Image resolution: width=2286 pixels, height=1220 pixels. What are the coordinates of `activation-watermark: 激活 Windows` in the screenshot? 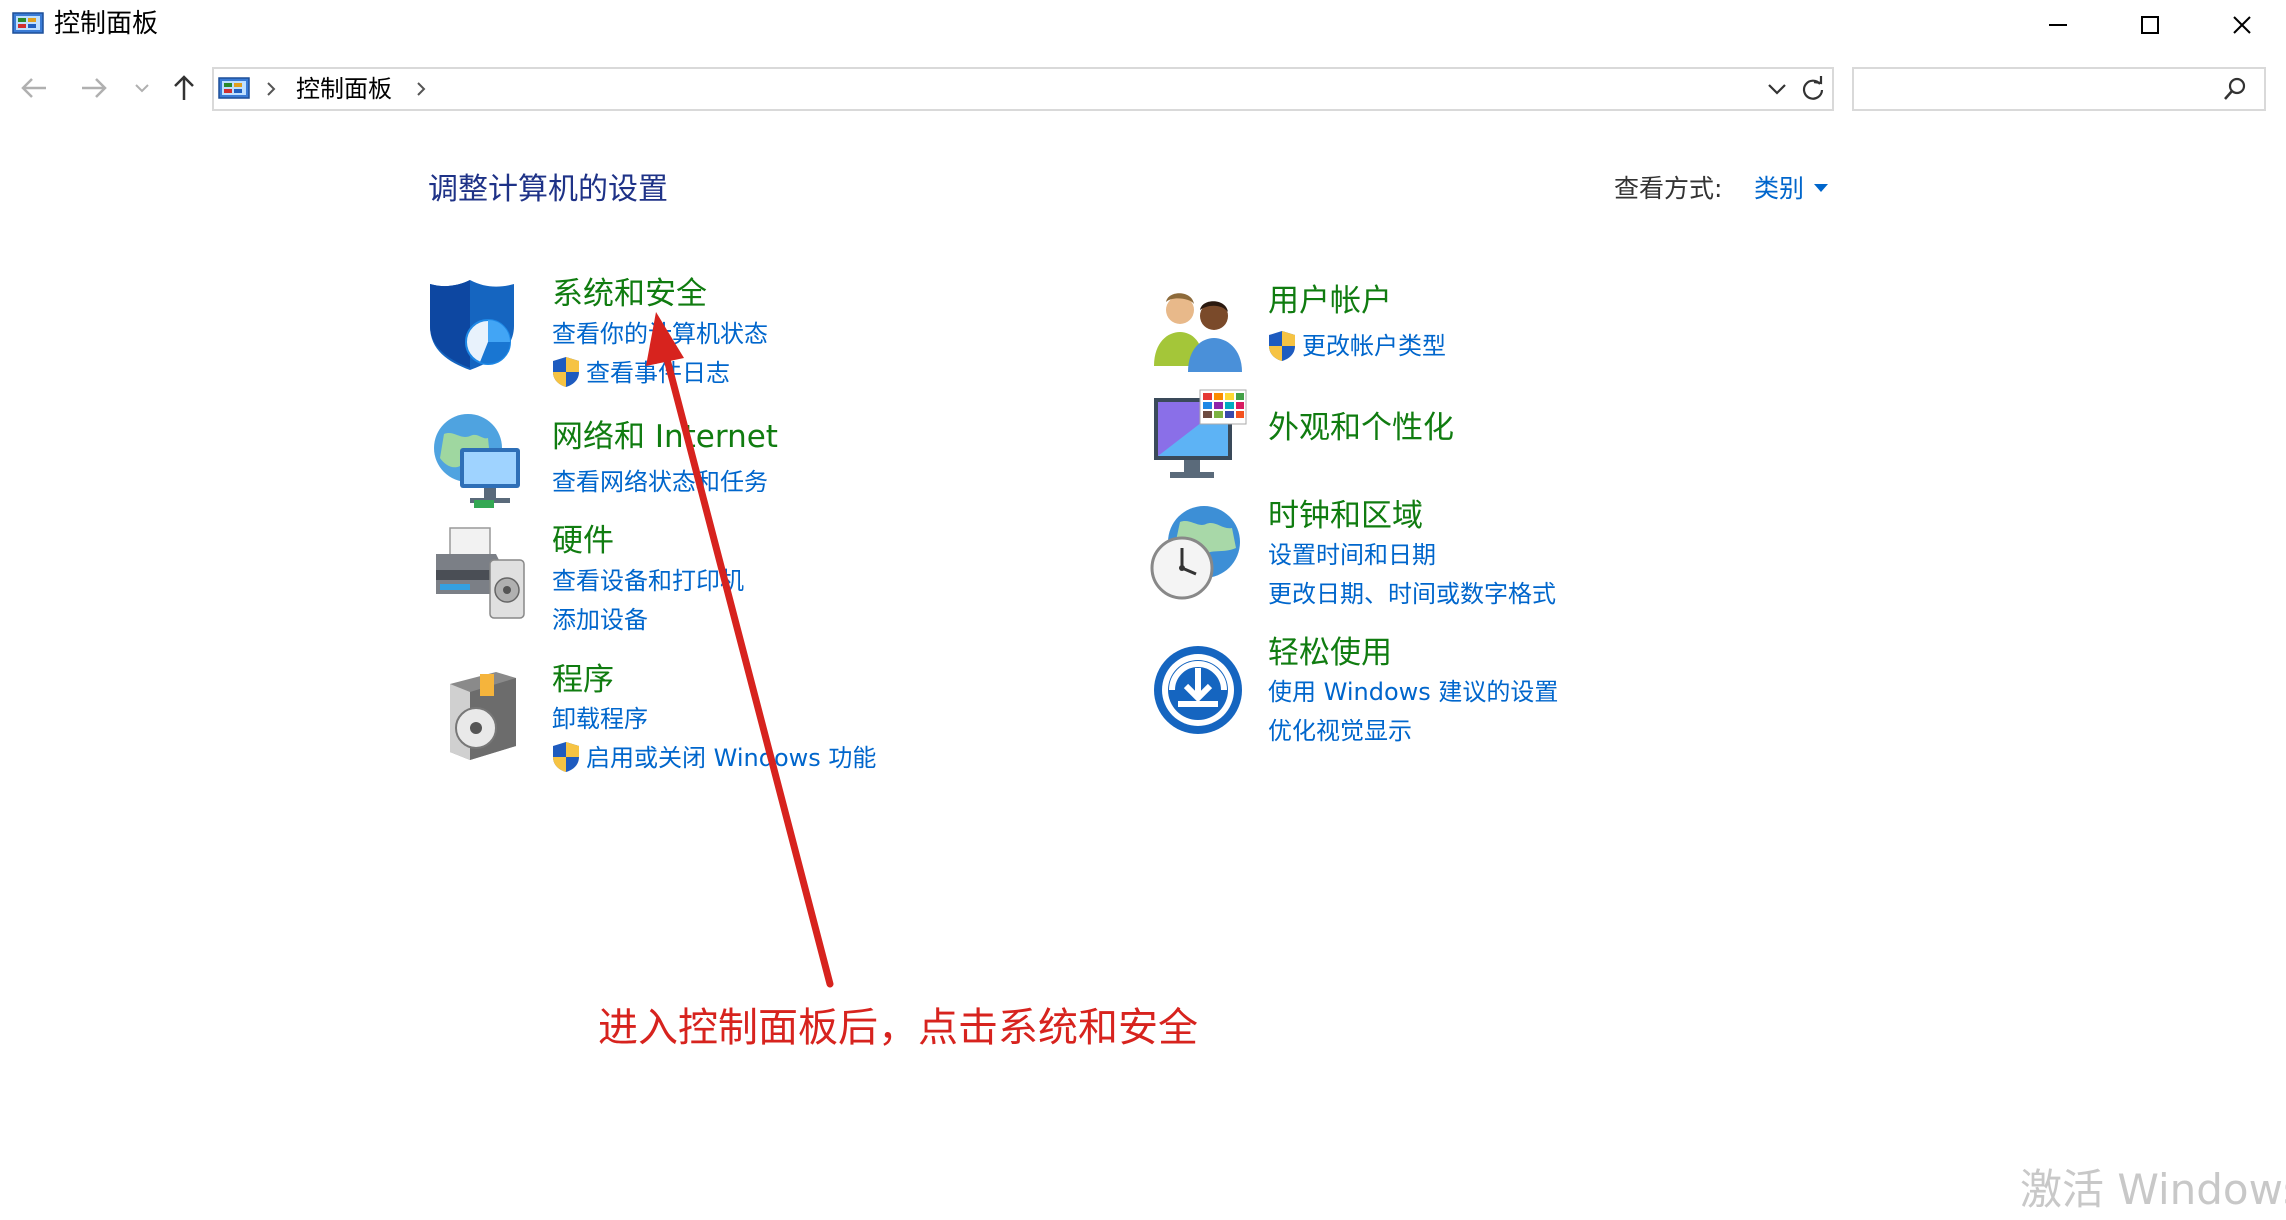 It's located at (2153, 1189).